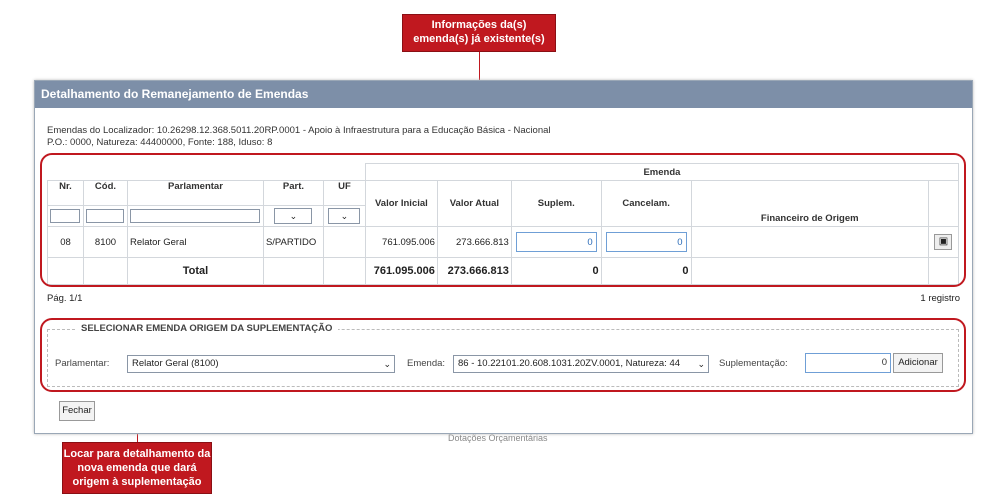 This screenshot has width=1000, height=500. Describe the element at coordinates (498, 438) in the screenshot. I see `background-fragment: Dotações Orçamentárias` at that location.